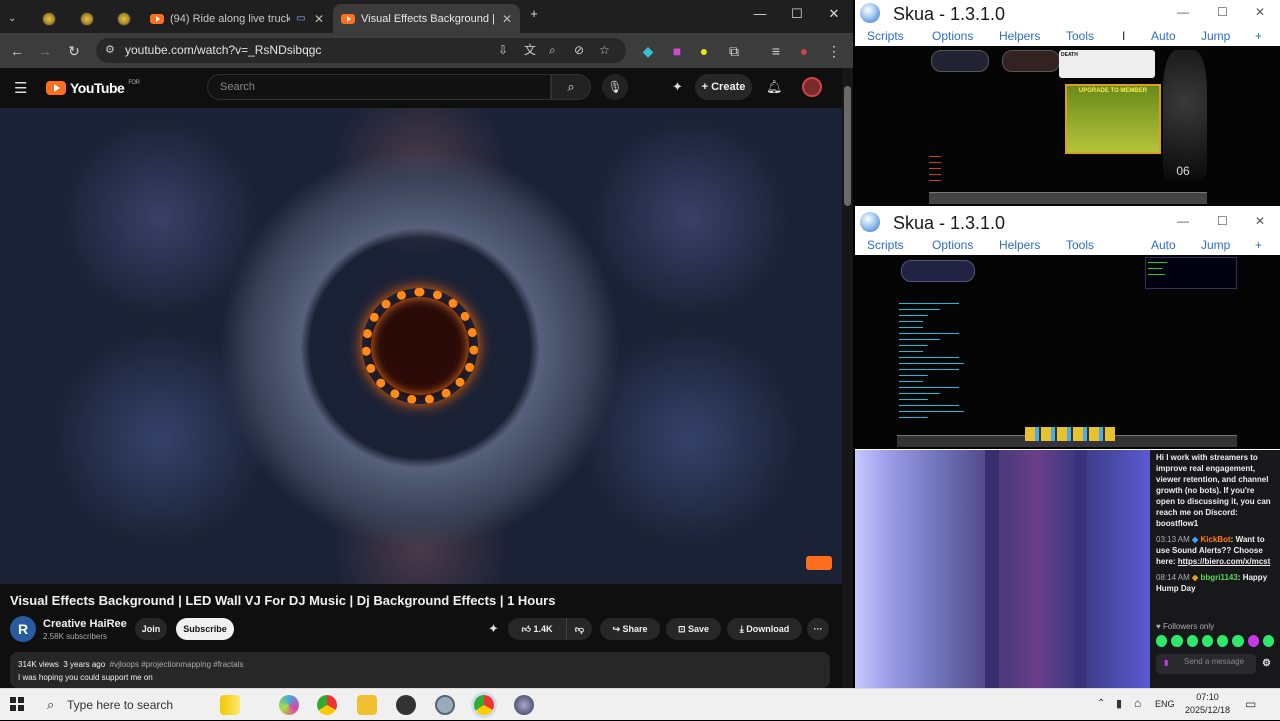  What do you see at coordinates (1137, 703) in the screenshot?
I see `network-icon: ⌂` at bounding box center [1137, 703].